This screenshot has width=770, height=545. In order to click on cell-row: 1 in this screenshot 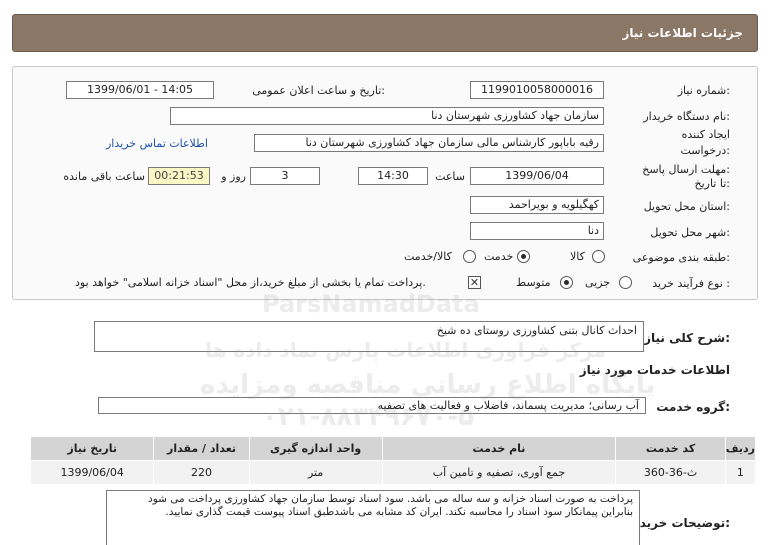, I will do `click(740, 472)`.